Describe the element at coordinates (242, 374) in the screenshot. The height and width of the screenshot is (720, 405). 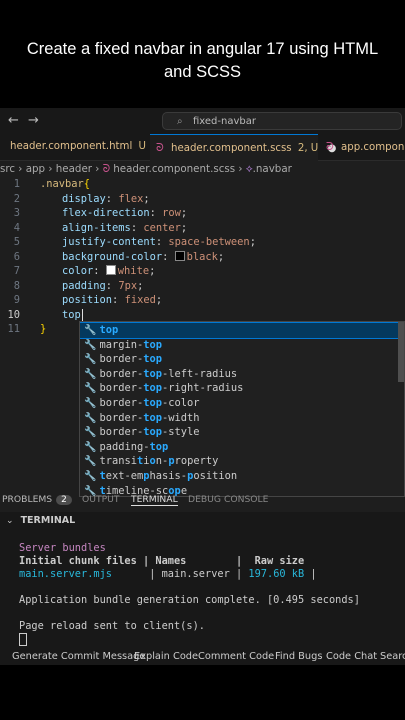
I see `suggestion-item: 🔧 border-top-left-radius` at that location.